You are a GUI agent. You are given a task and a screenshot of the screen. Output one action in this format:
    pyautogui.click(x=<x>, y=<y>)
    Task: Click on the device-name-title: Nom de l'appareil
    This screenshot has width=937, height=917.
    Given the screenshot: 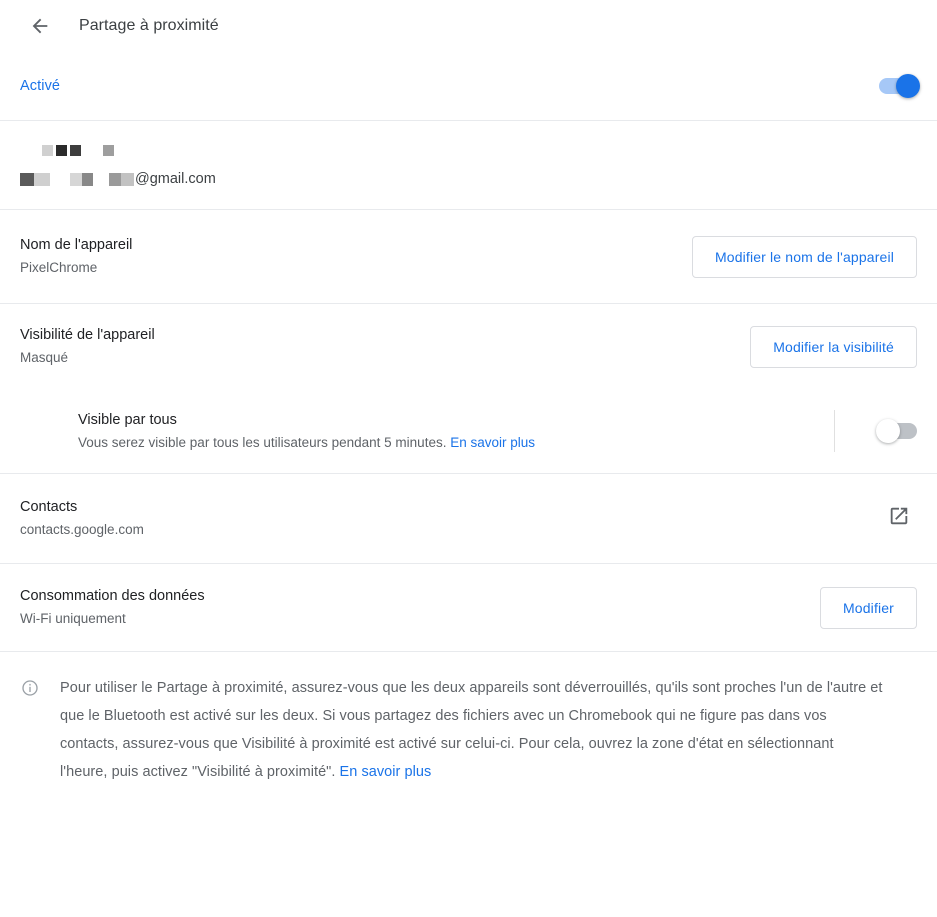 What is the action you would take?
    pyautogui.click(x=76, y=245)
    